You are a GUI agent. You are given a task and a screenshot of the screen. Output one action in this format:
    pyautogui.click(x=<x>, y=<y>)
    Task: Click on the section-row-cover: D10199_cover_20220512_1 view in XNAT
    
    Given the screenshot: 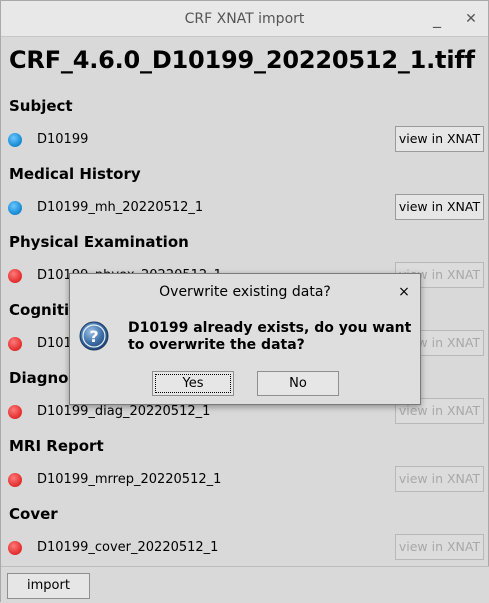 What is the action you would take?
    pyautogui.click(x=245, y=548)
    